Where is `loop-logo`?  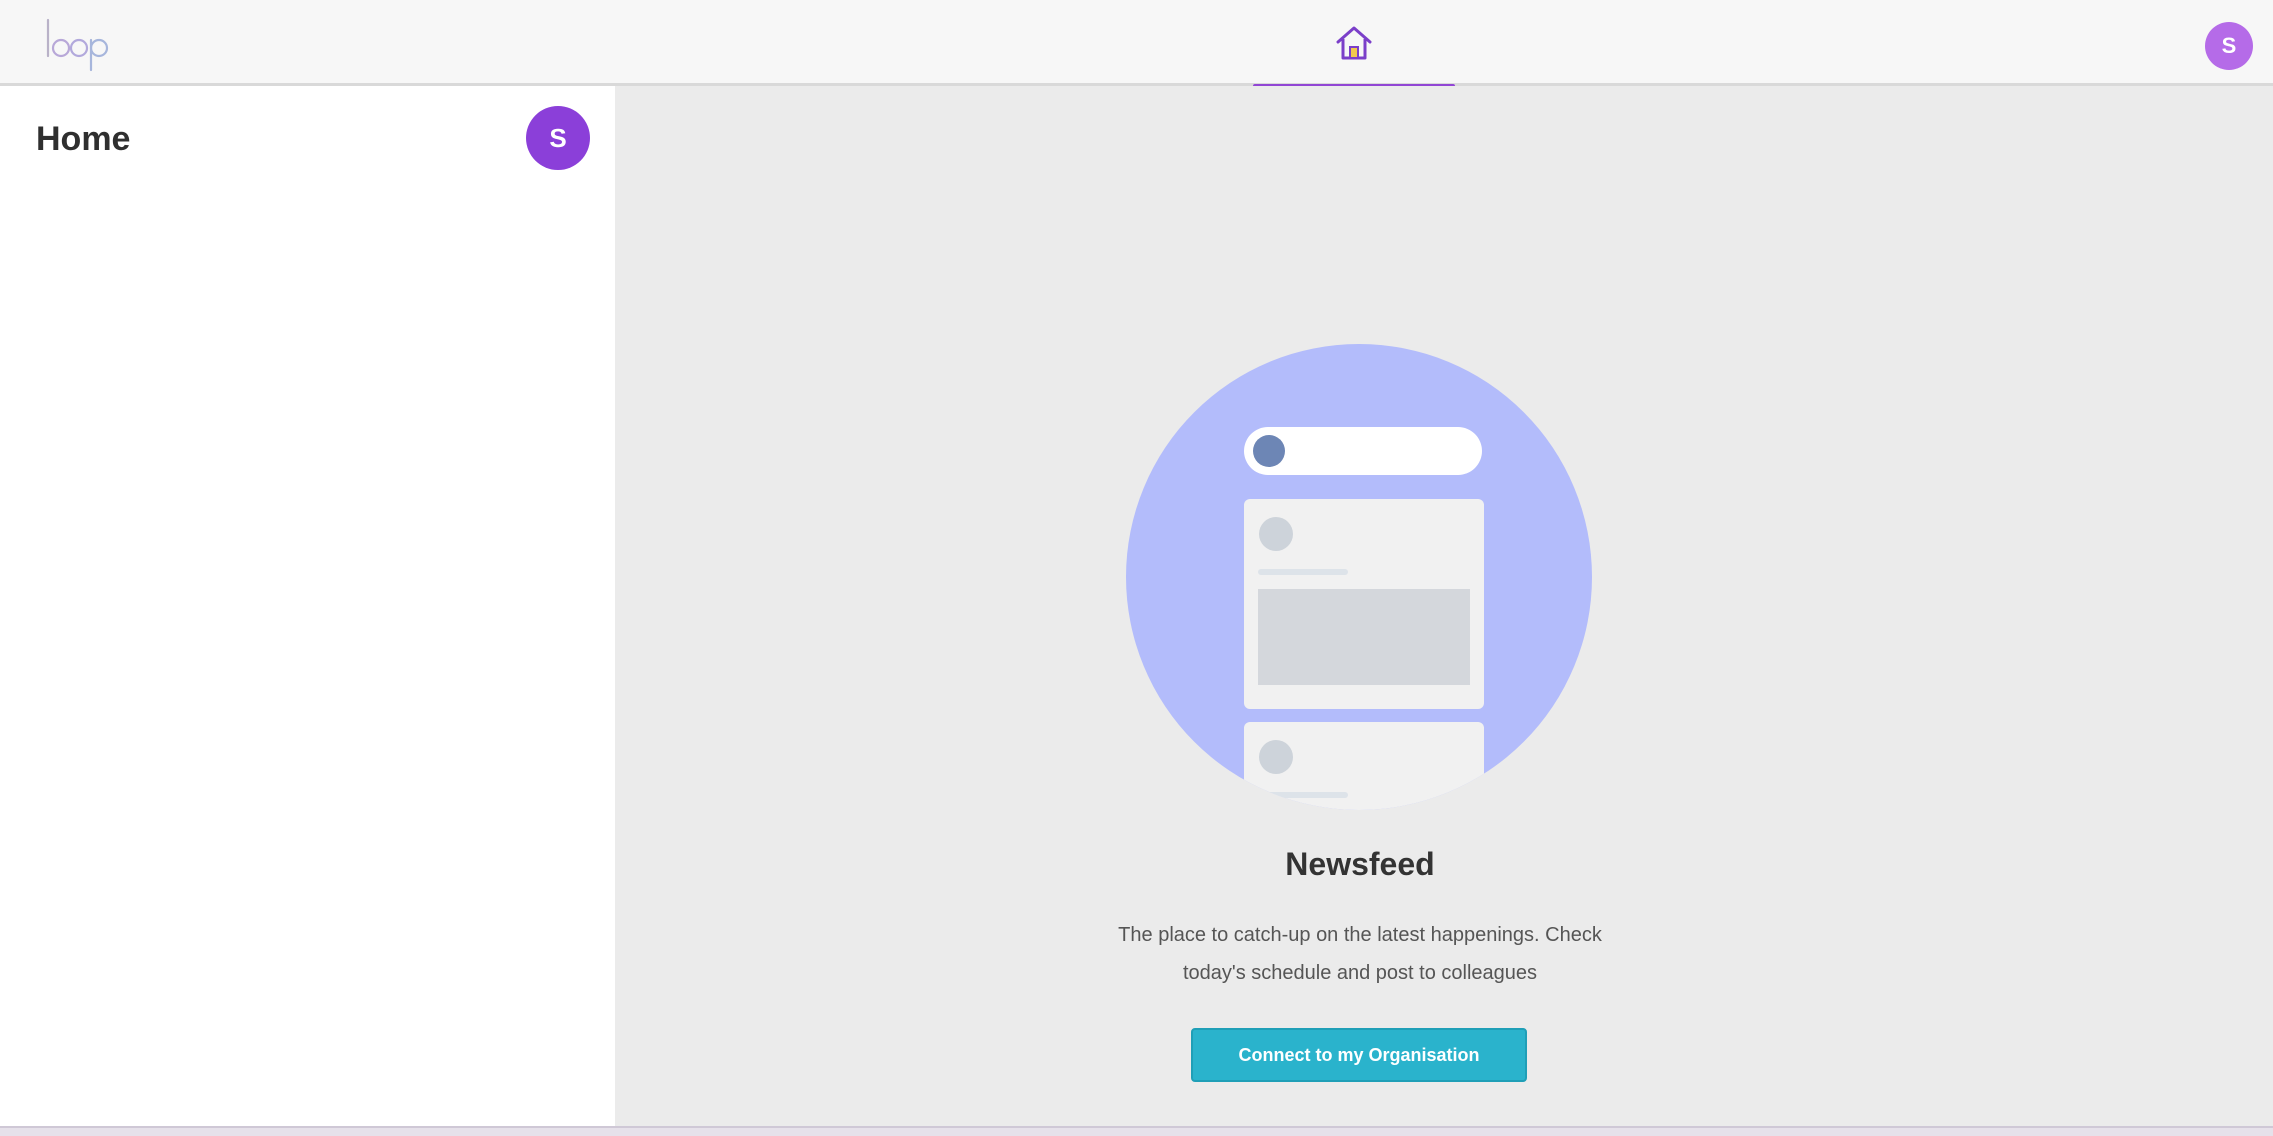
loop-logo is located at coordinates (79, 43).